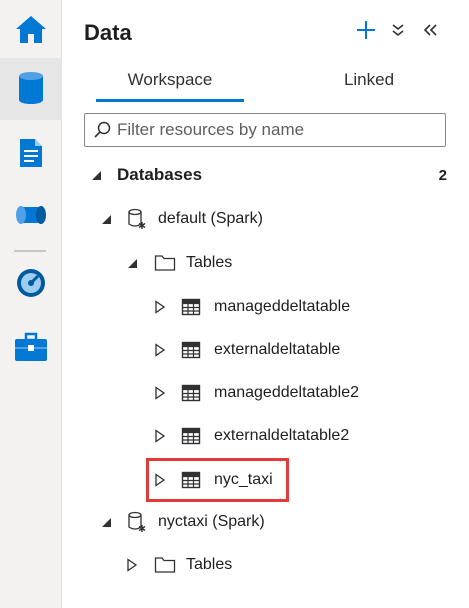 This screenshot has height=608, width=469. I want to click on table-row: externaldeltatable2, so click(265, 436).